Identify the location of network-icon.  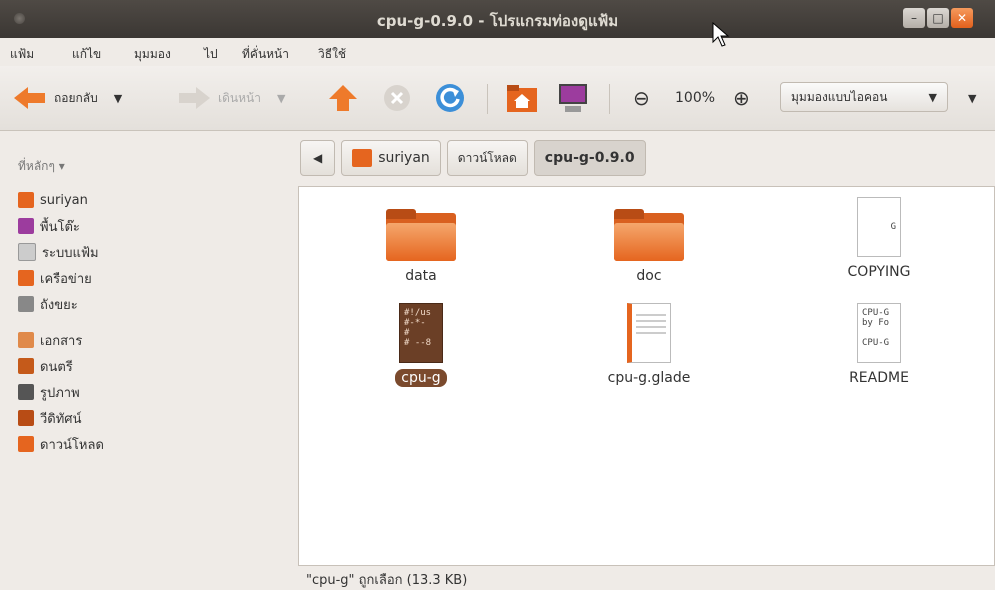
(26, 278).